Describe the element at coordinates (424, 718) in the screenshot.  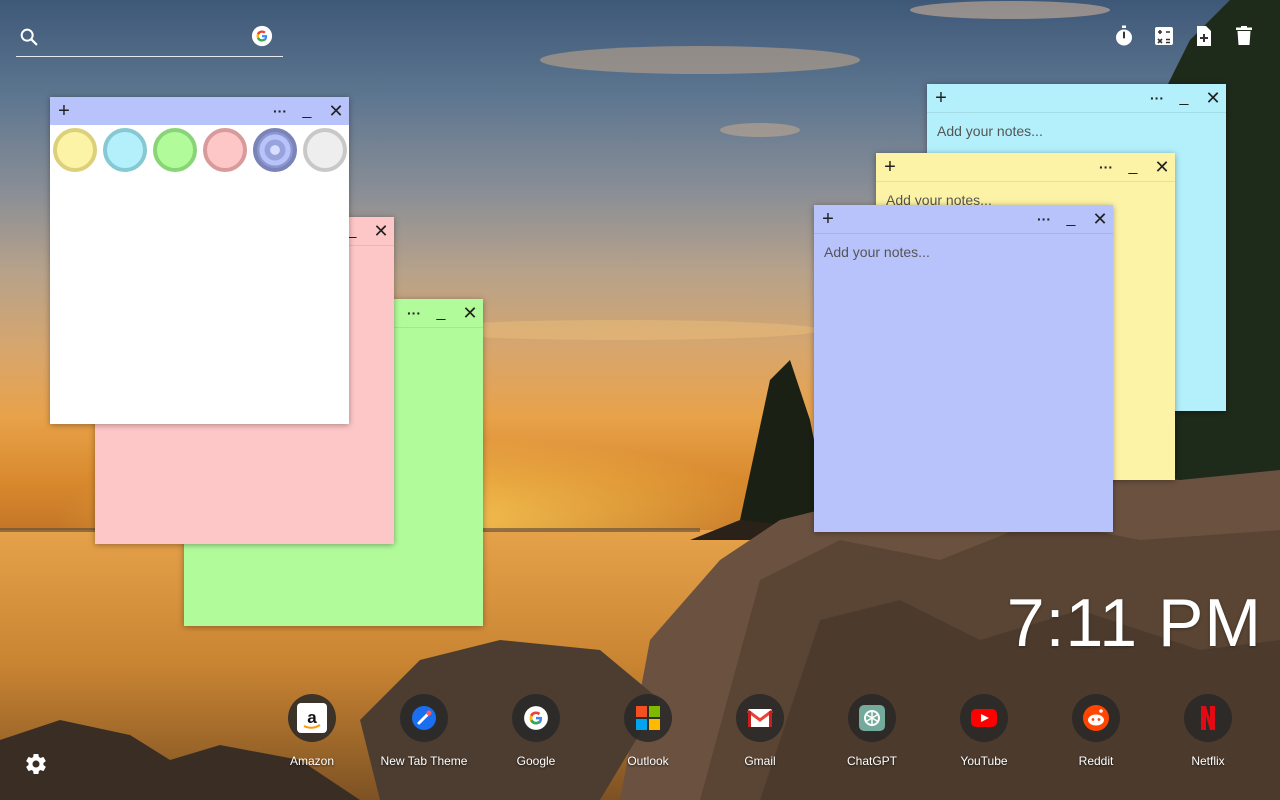
I see `new-tab-theme-icon` at that location.